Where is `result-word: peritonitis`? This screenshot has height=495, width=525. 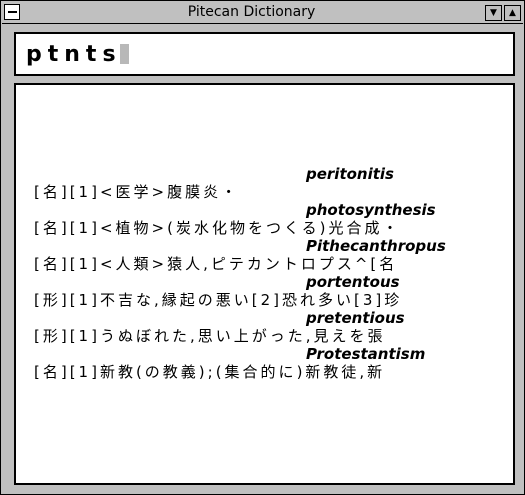 result-word: peritonitis is located at coordinates (350, 174).